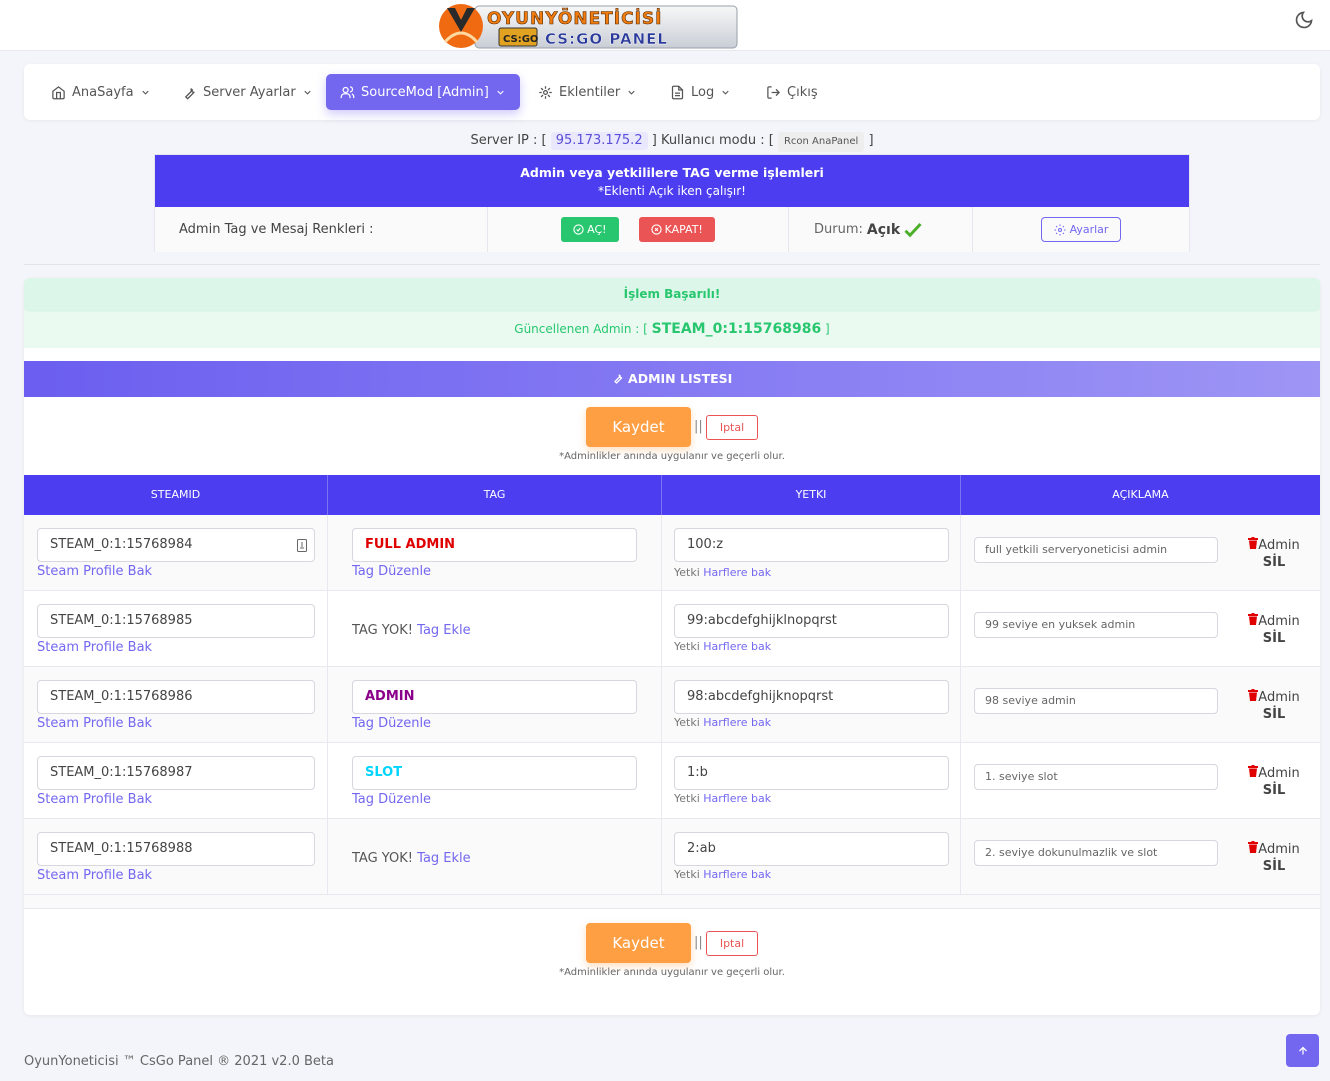 Image resolution: width=1330 pixels, height=1081 pixels. Describe the element at coordinates (656, 229) in the screenshot. I see `x-circle-icon` at that location.